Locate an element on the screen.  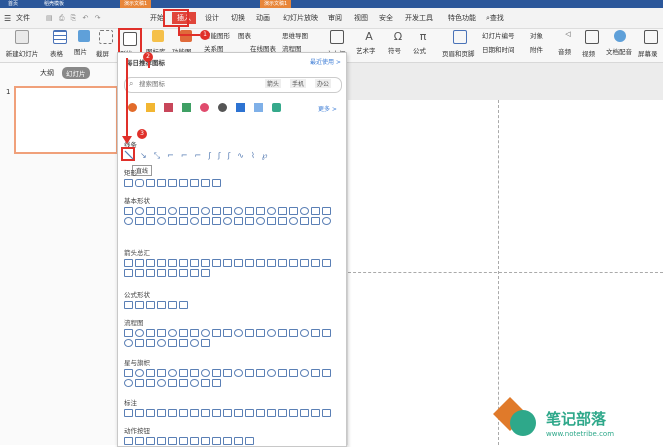
slide-thumbnail is located at coordinates (66, 120).